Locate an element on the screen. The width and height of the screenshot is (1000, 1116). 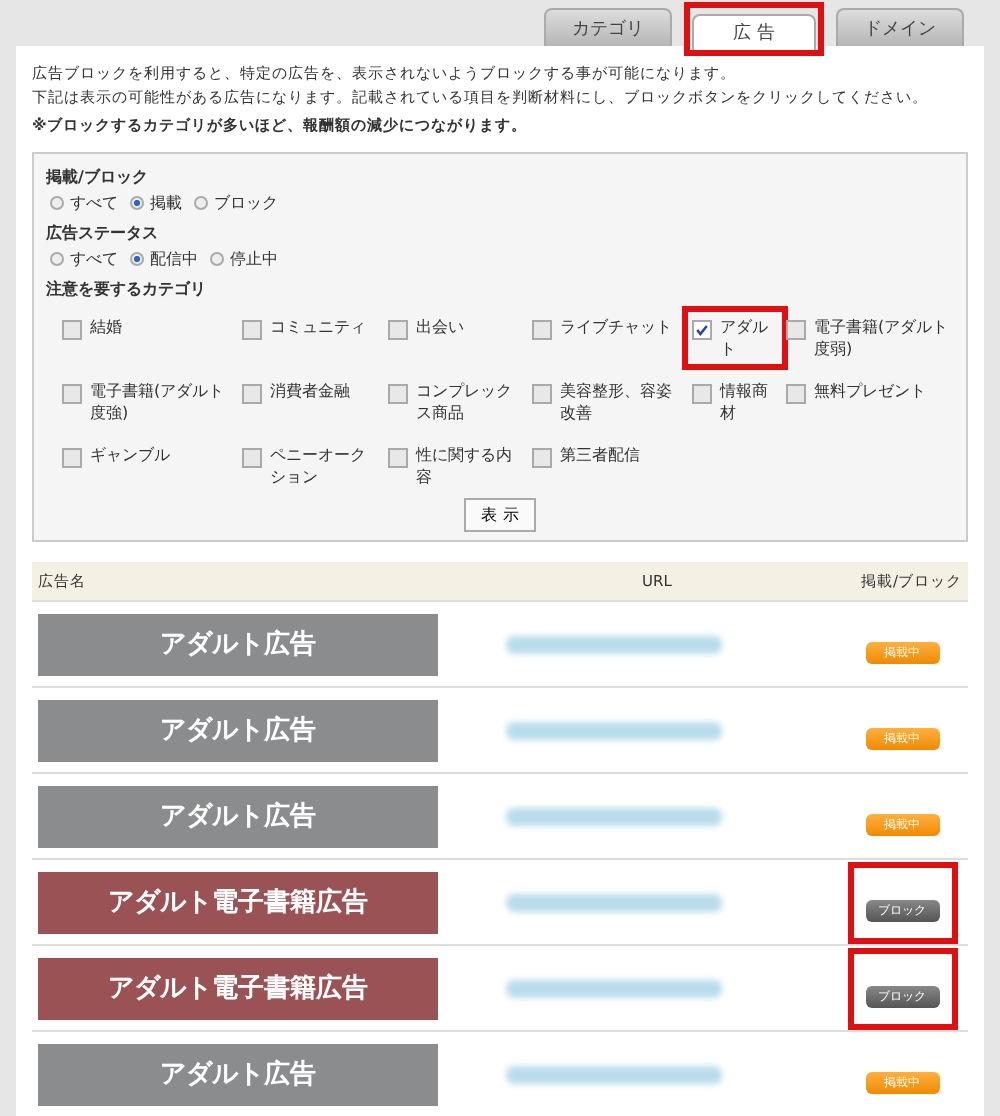
filter-label: 広告ステータス is located at coordinates (103, 233).